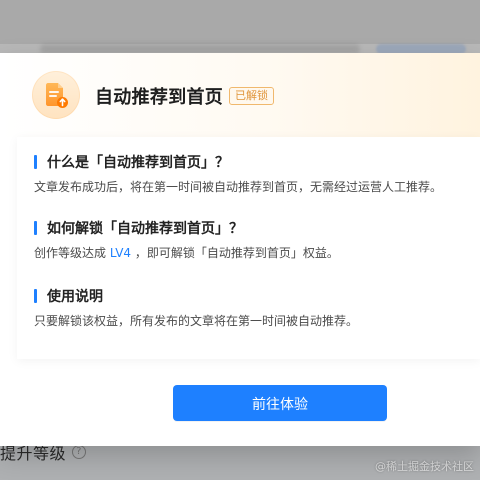 Image resolution: width=480 pixels, height=480 pixels. What do you see at coordinates (79, 452) in the screenshot?
I see `help-icon: ?` at bounding box center [79, 452].